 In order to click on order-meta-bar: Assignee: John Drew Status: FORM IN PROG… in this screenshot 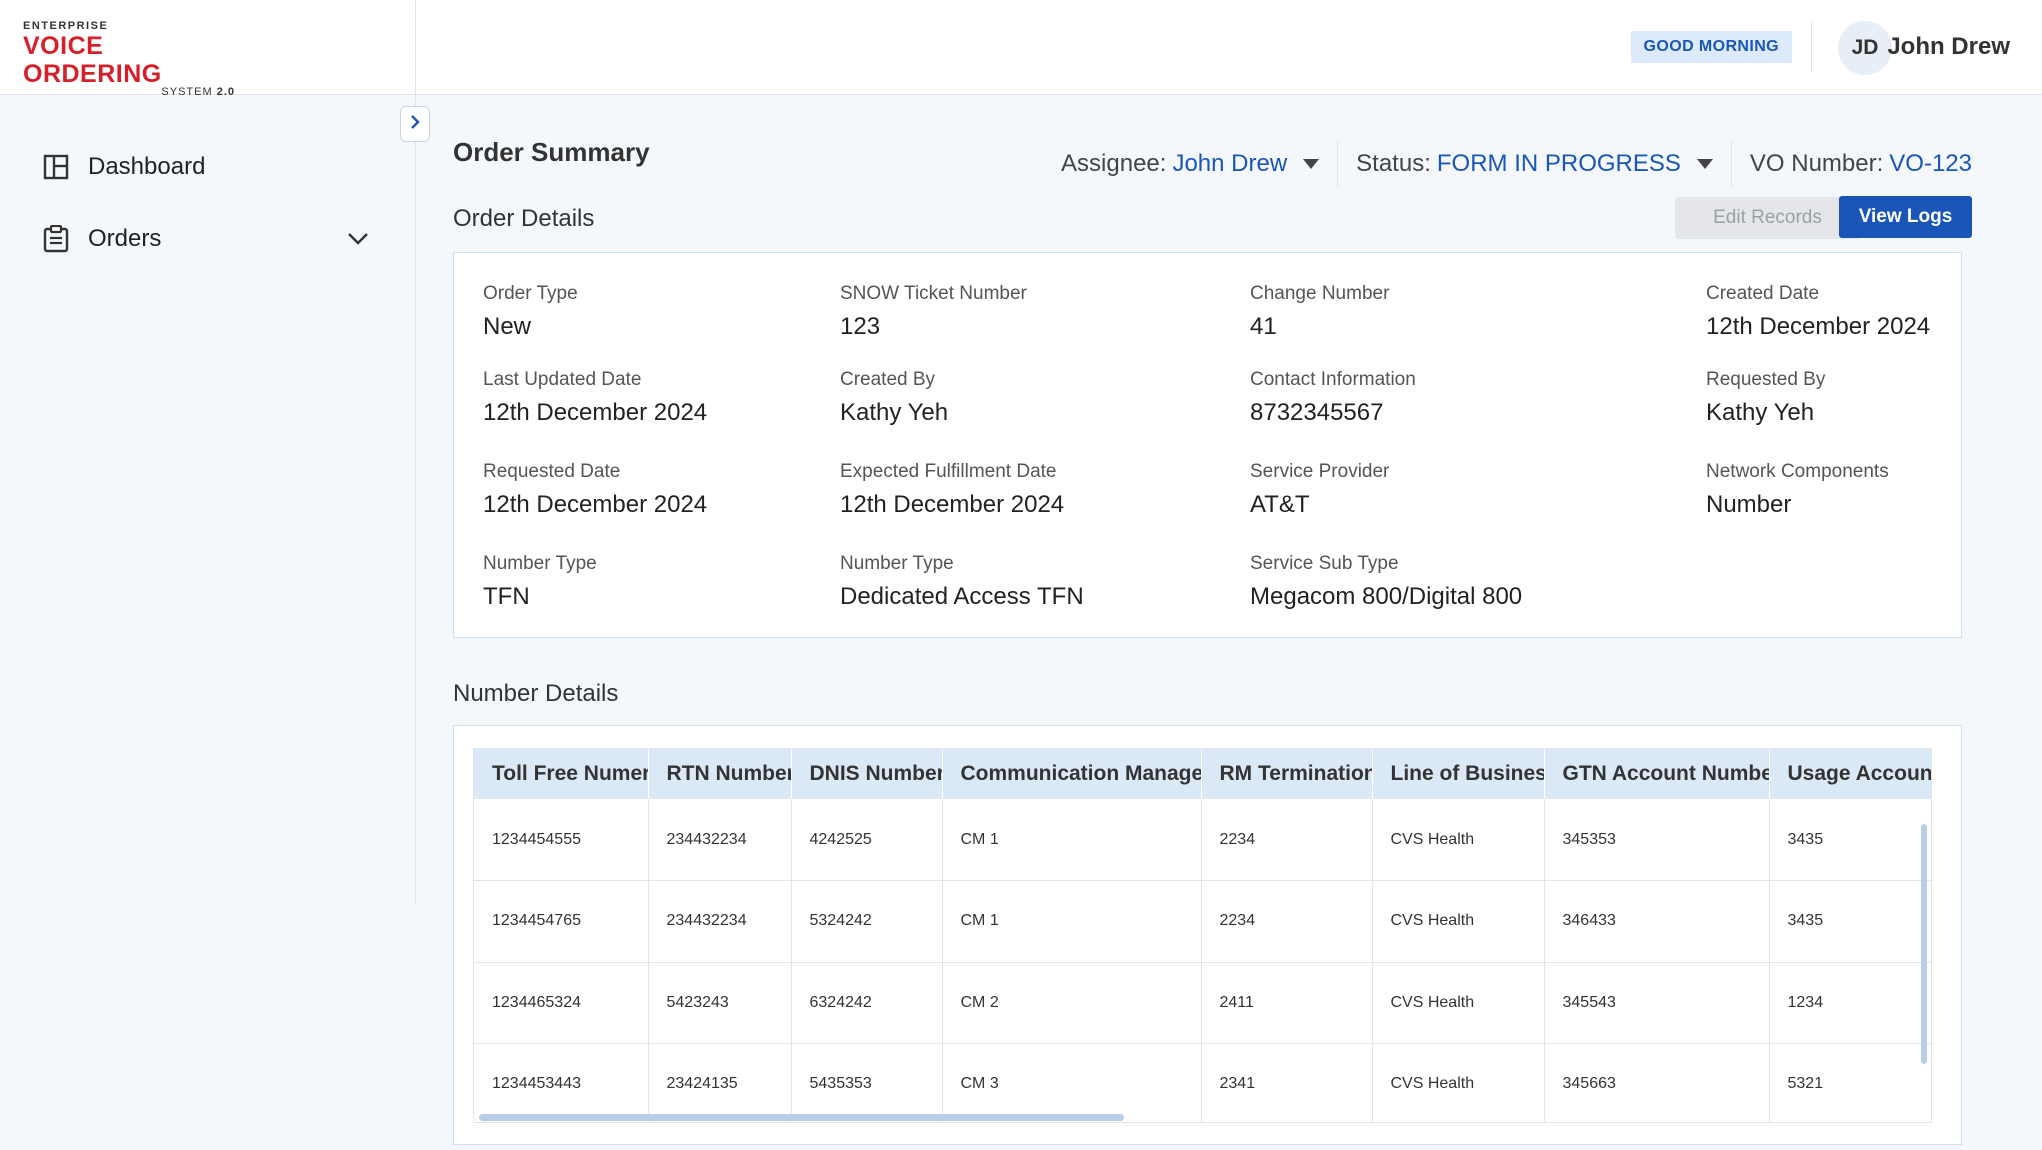, I will do `click(1516, 164)`.